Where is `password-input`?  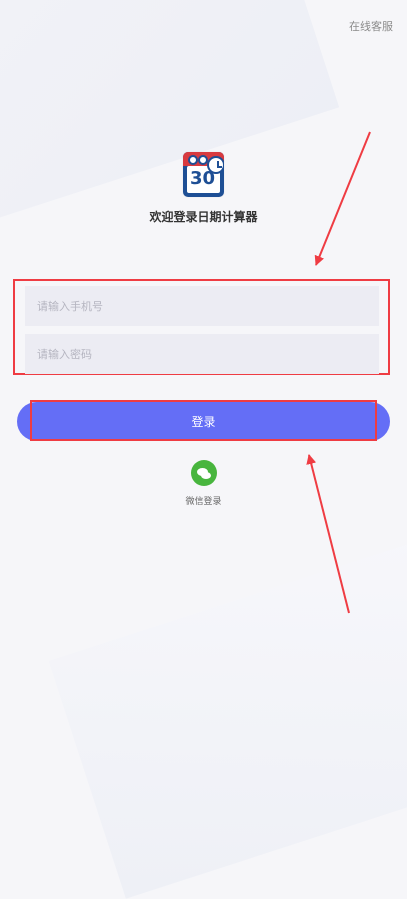
password-input is located at coordinates (202, 354).